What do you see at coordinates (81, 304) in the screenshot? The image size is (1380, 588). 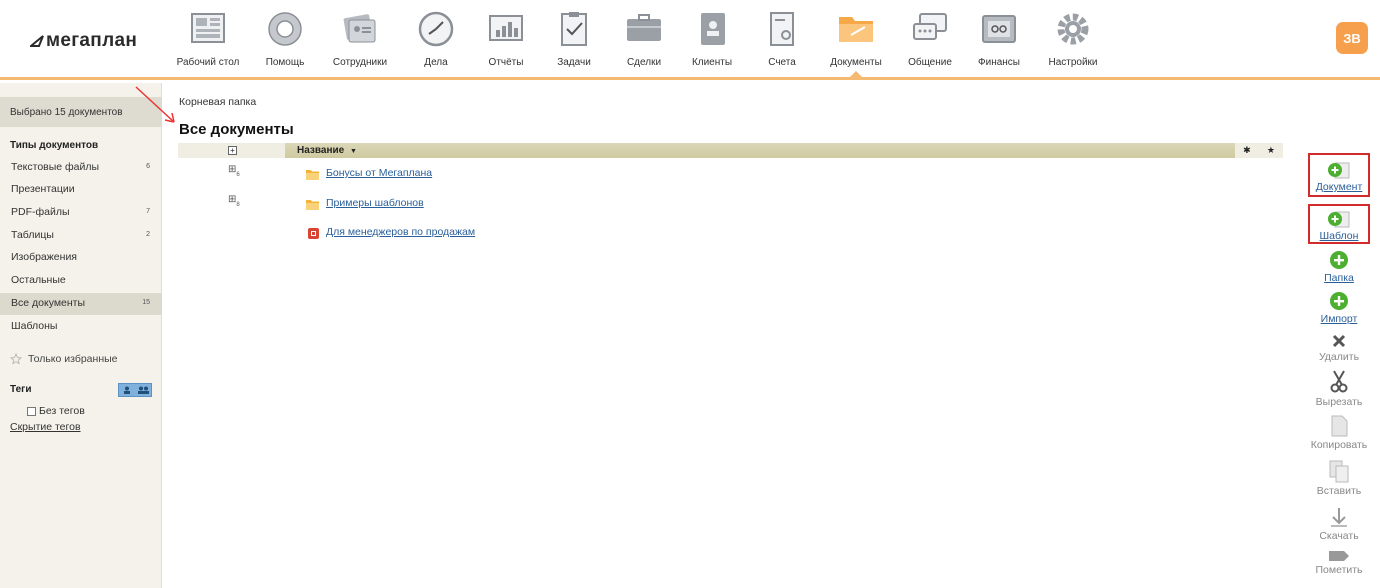 I see `sidebar-item-all-documents: Все документы 15` at bounding box center [81, 304].